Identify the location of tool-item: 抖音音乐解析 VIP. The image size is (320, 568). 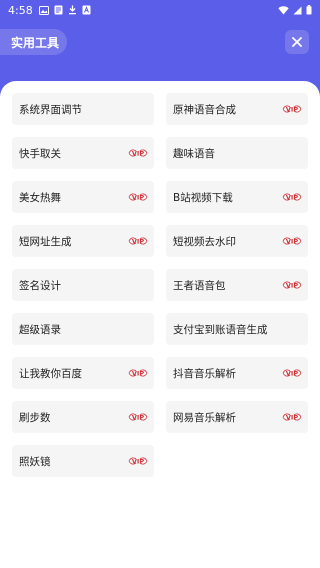
(237, 373).